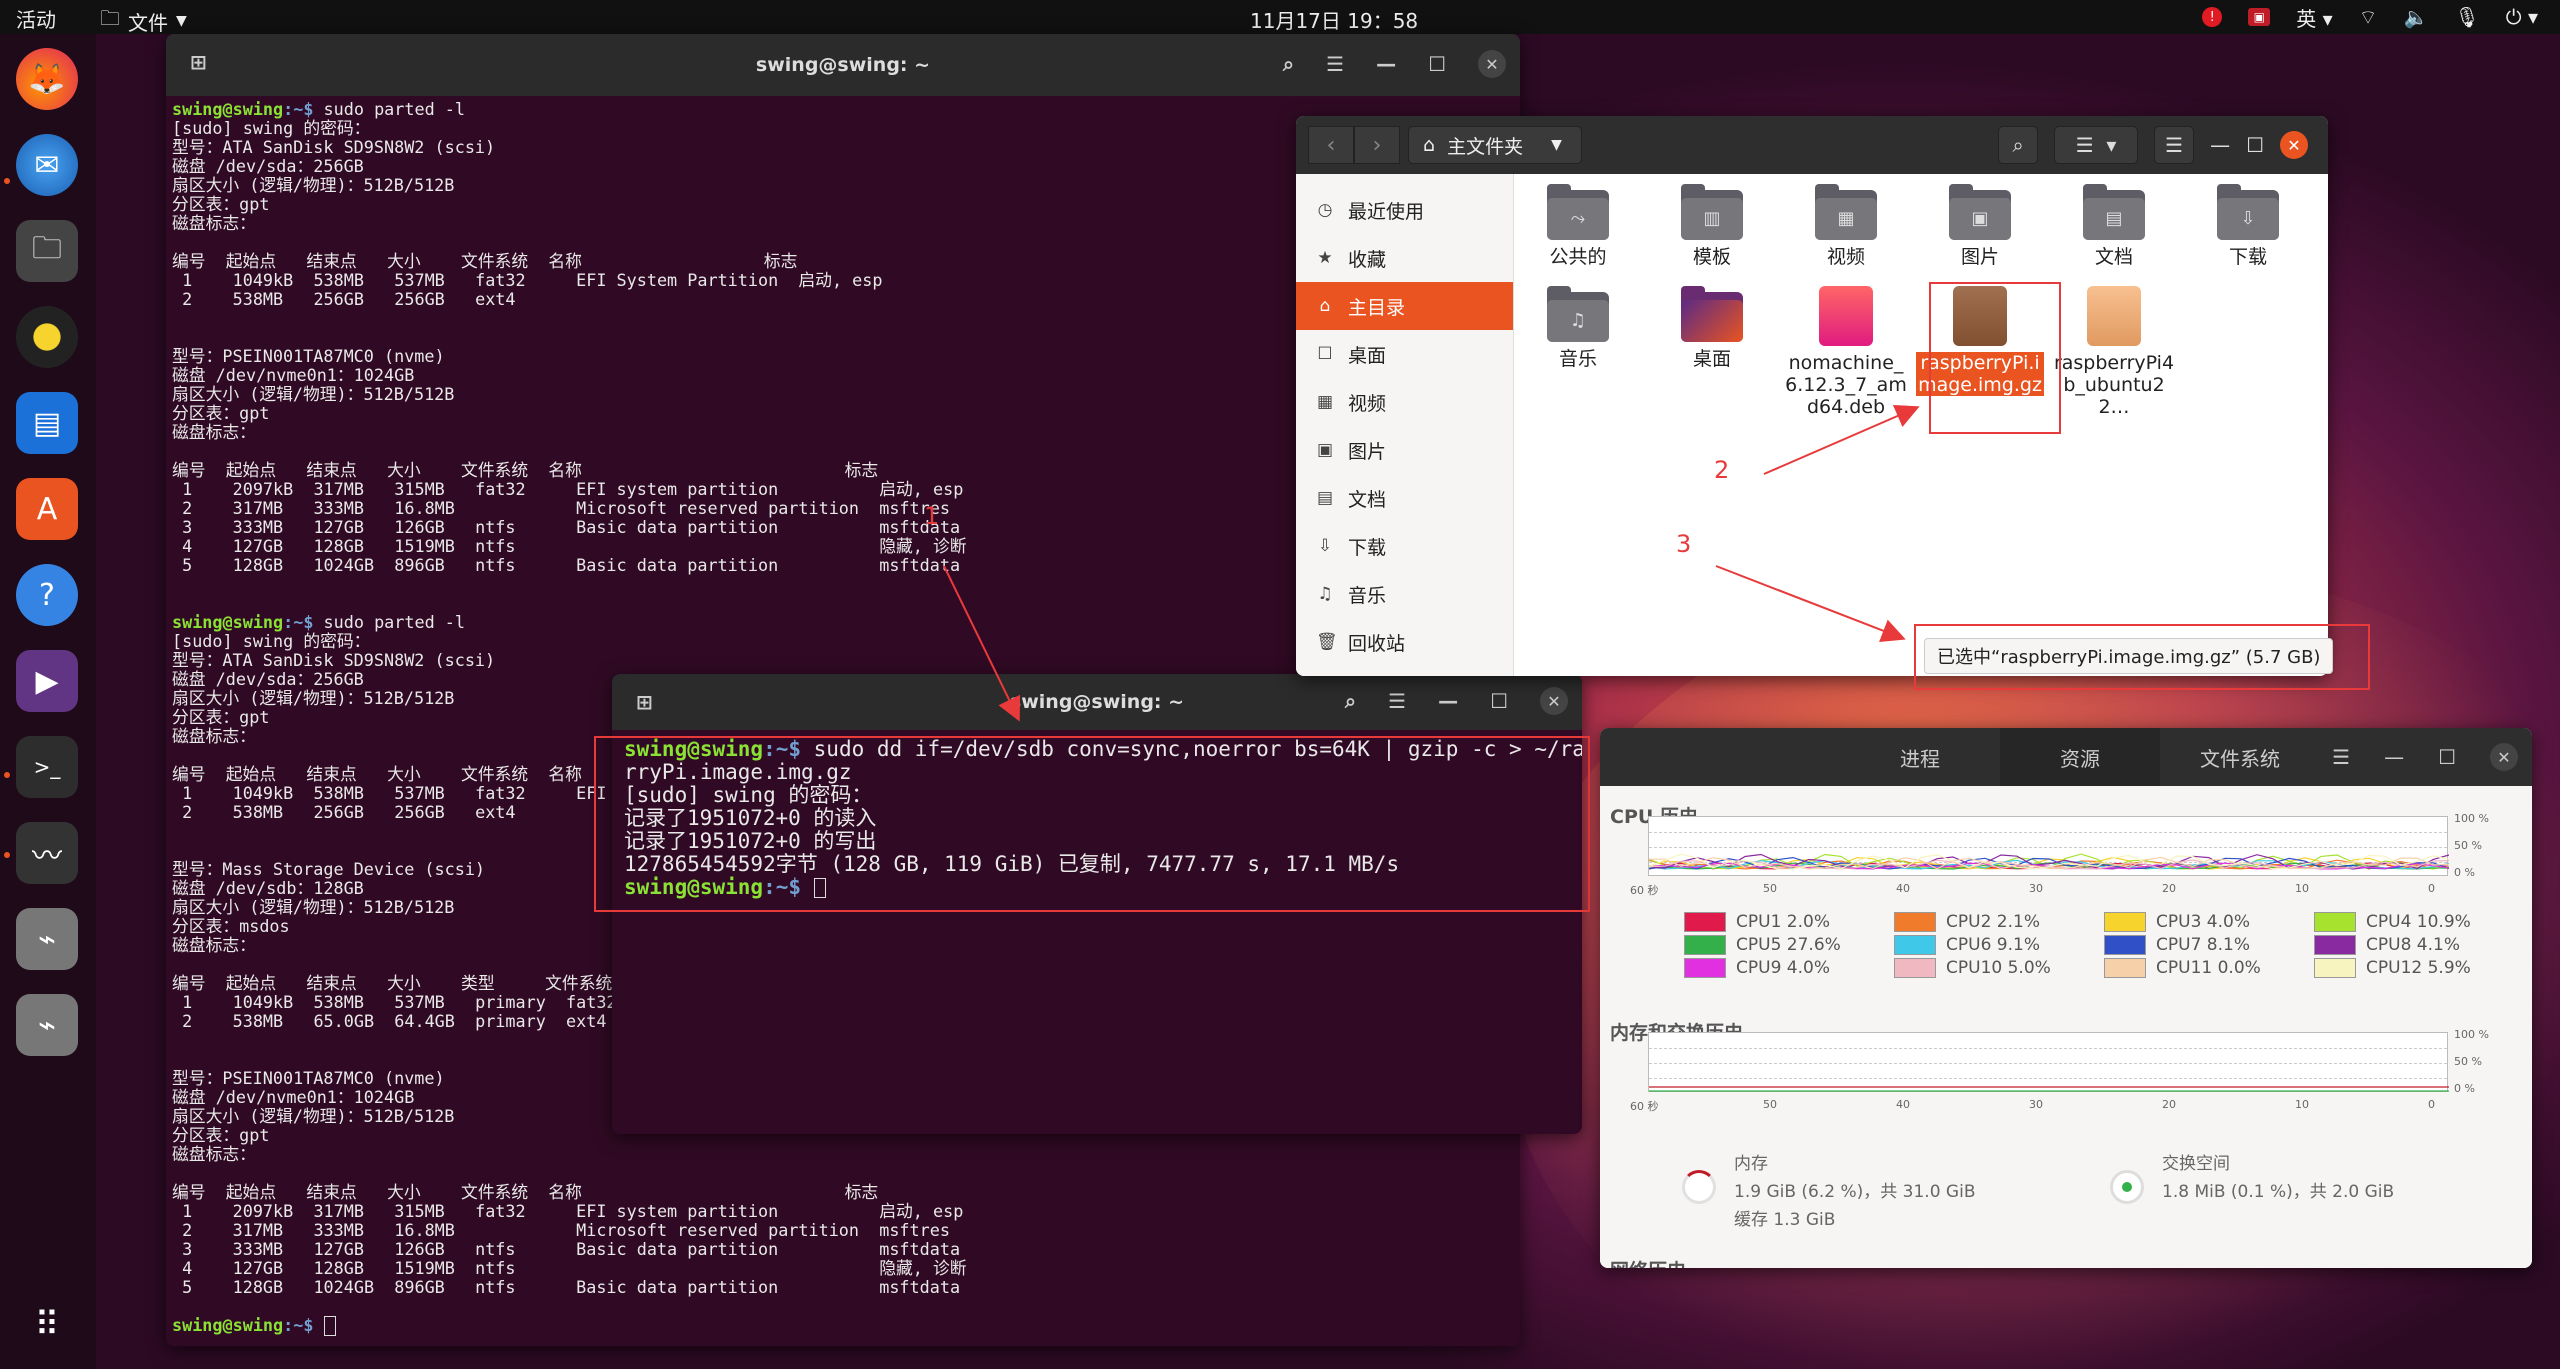 The height and width of the screenshot is (1369, 2560). Describe the element at coordinates (2127, 1187) in the screenshot. I see `swap-pie-icon` at that location.